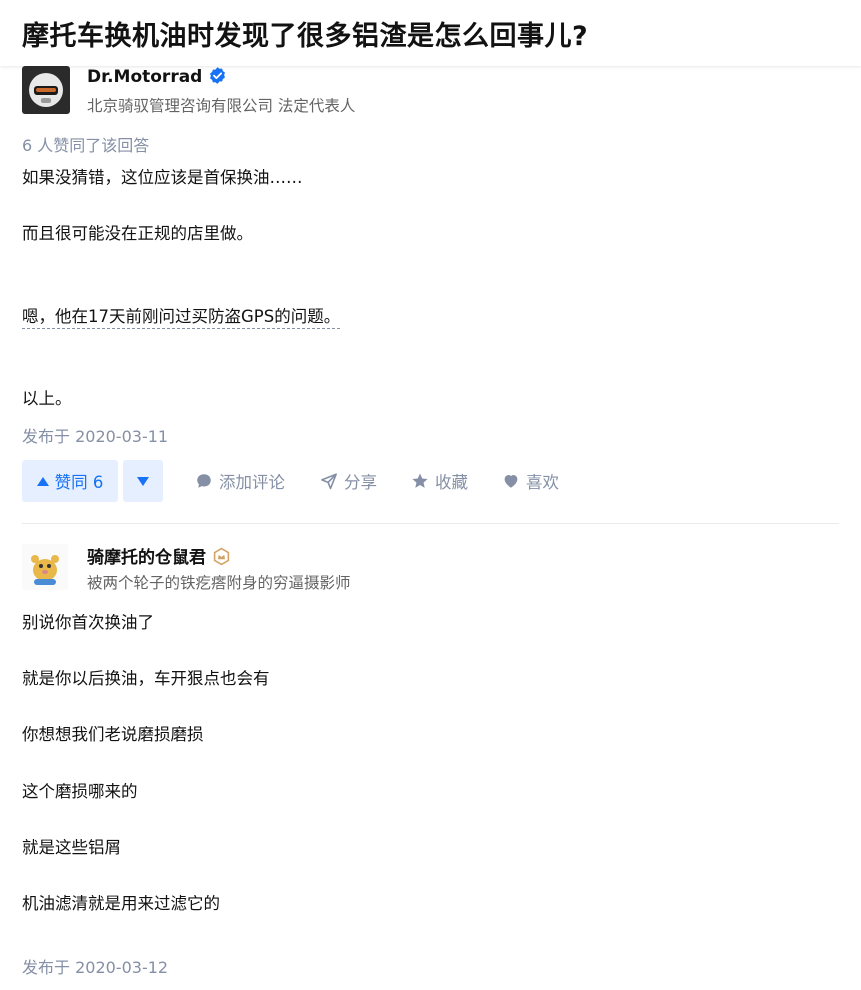 This screenshot has height=990, width=861. I want to click on answer-paragraph-link: 嗯，他在17天前刚问过买防盗GPS的问题。, so click(181, 316).